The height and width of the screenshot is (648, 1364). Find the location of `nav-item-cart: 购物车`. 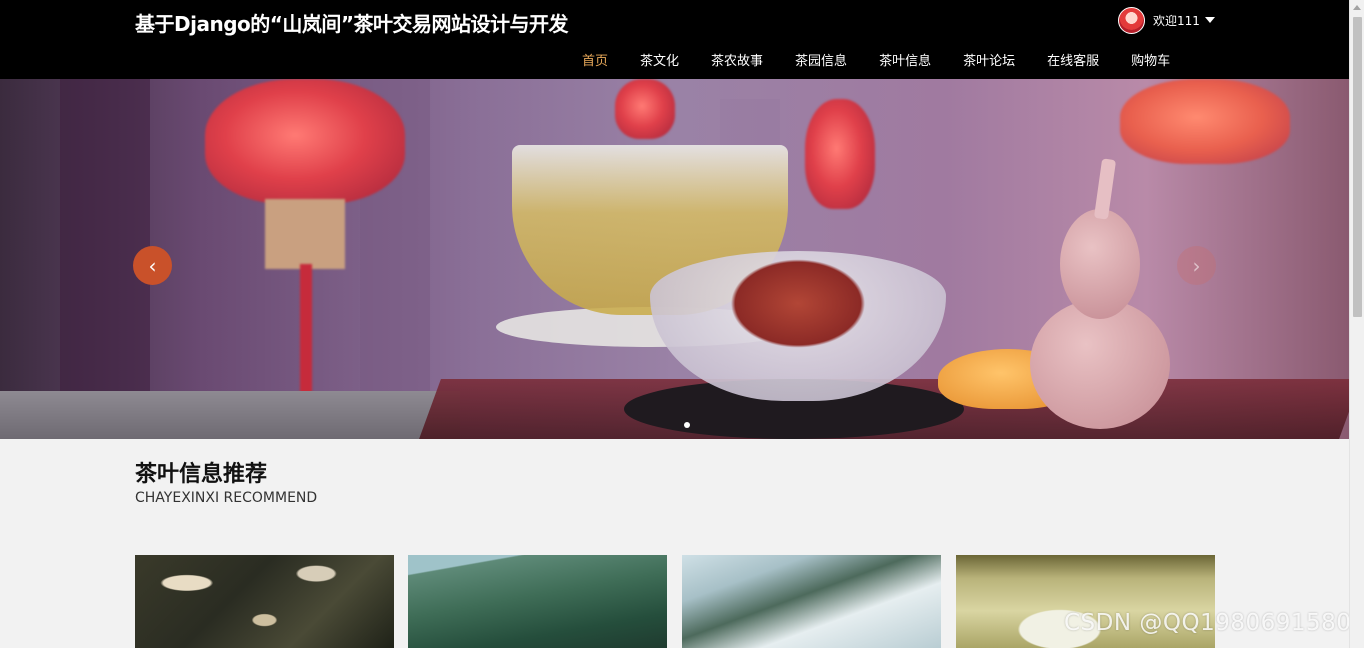

nav-item-cart: 购物车 is located at coordinates (1150, 59).